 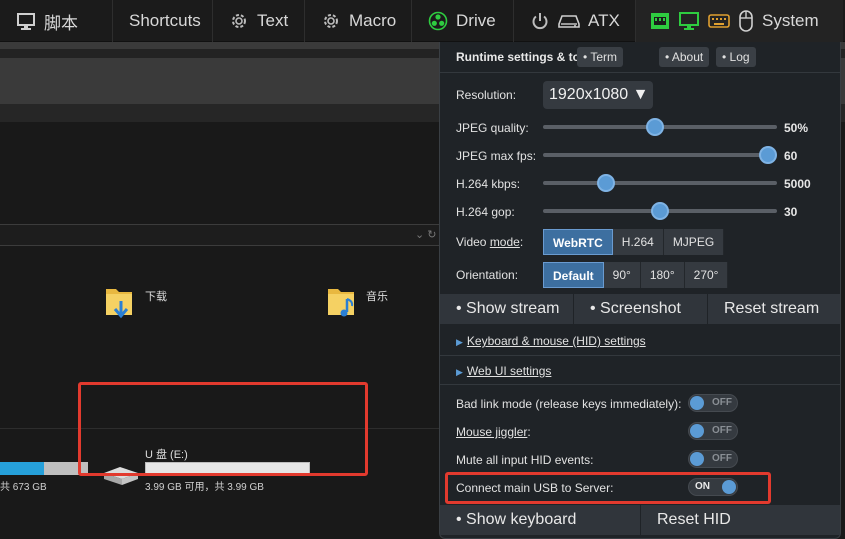 What do you see at coordinates (790, 20) in the screenshot?
I see `menu-system-label: System` at bounding box center [790, 20].